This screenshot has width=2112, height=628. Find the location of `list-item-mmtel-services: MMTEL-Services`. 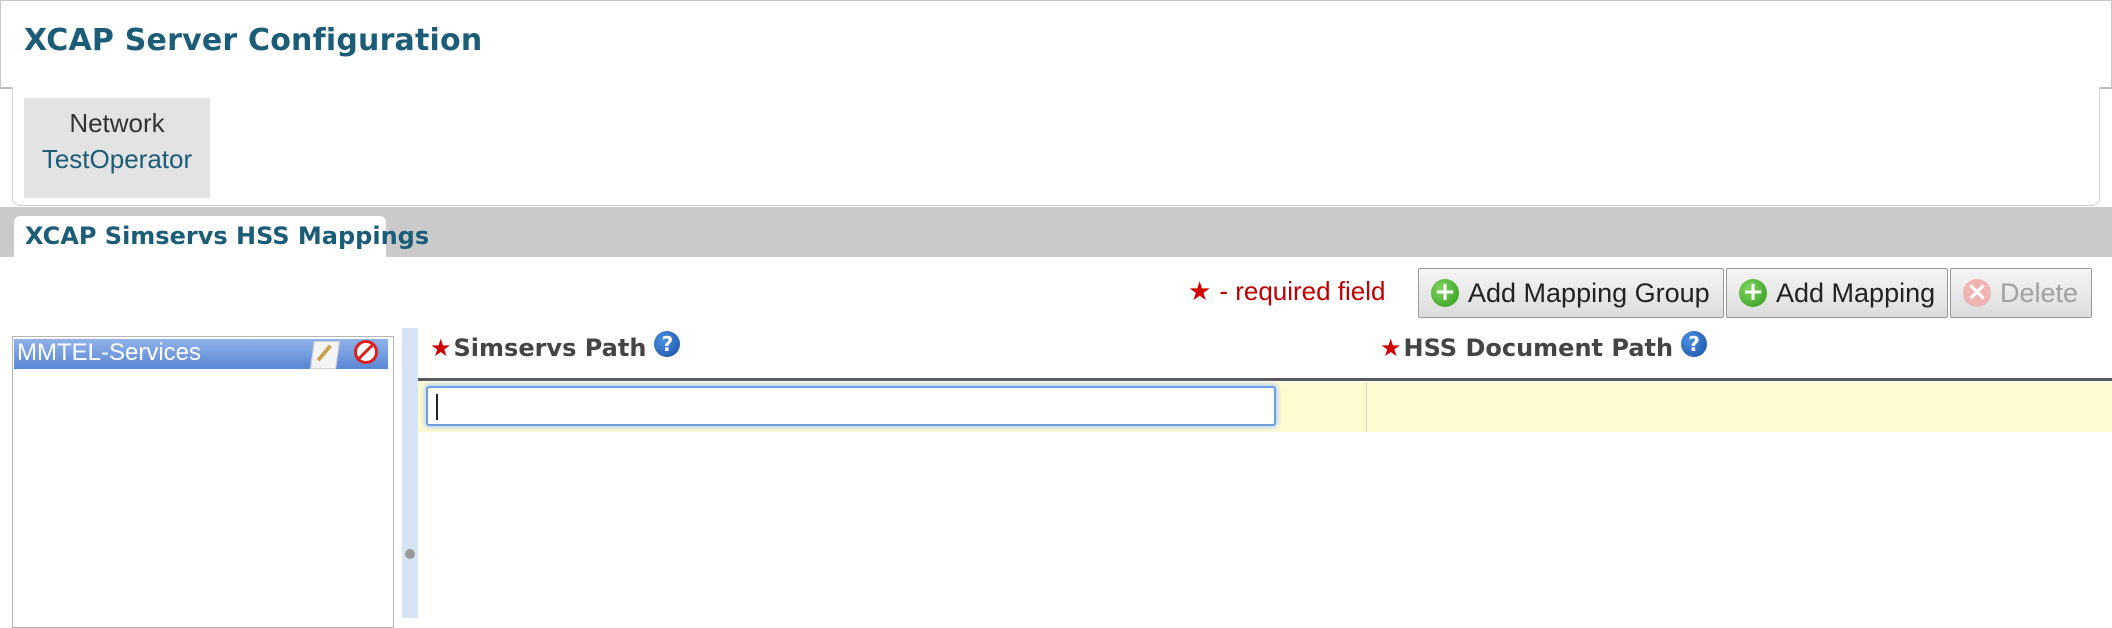

list-item-mmtel-services: MMTEL-Services is located at coordinates (201, 354).